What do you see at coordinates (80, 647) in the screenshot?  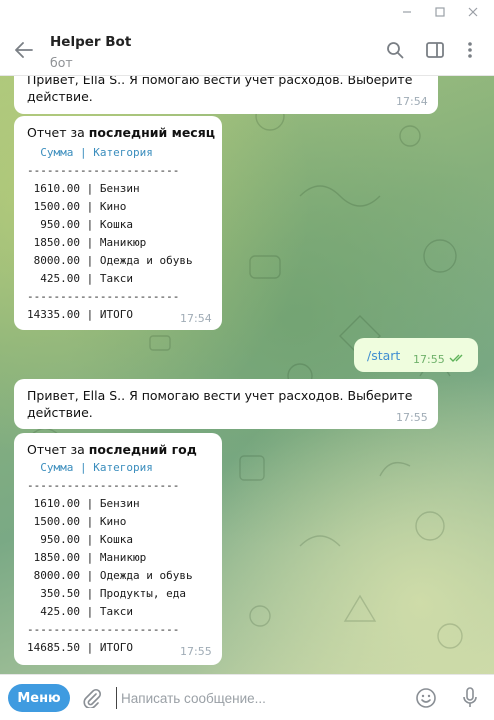 I see `report-total: 14685.50 | ИТОГО` at bounding box center [80, 647].